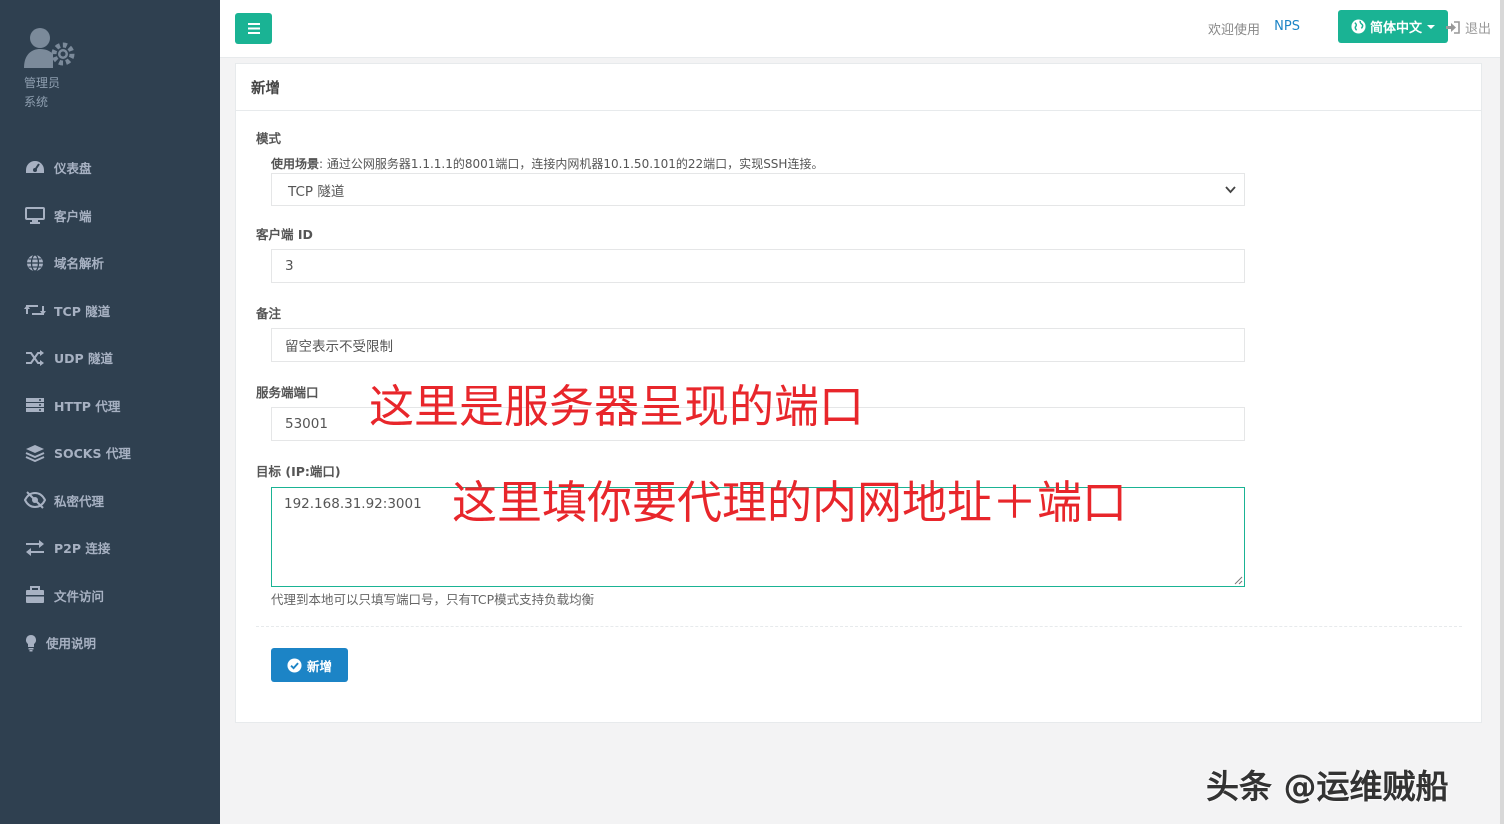 The width and height of the screenshot is (1504, 824). What do you see at coordinates (859, 626) in the screenshot?
I see `form-divider` at bounding box center [859, 626].